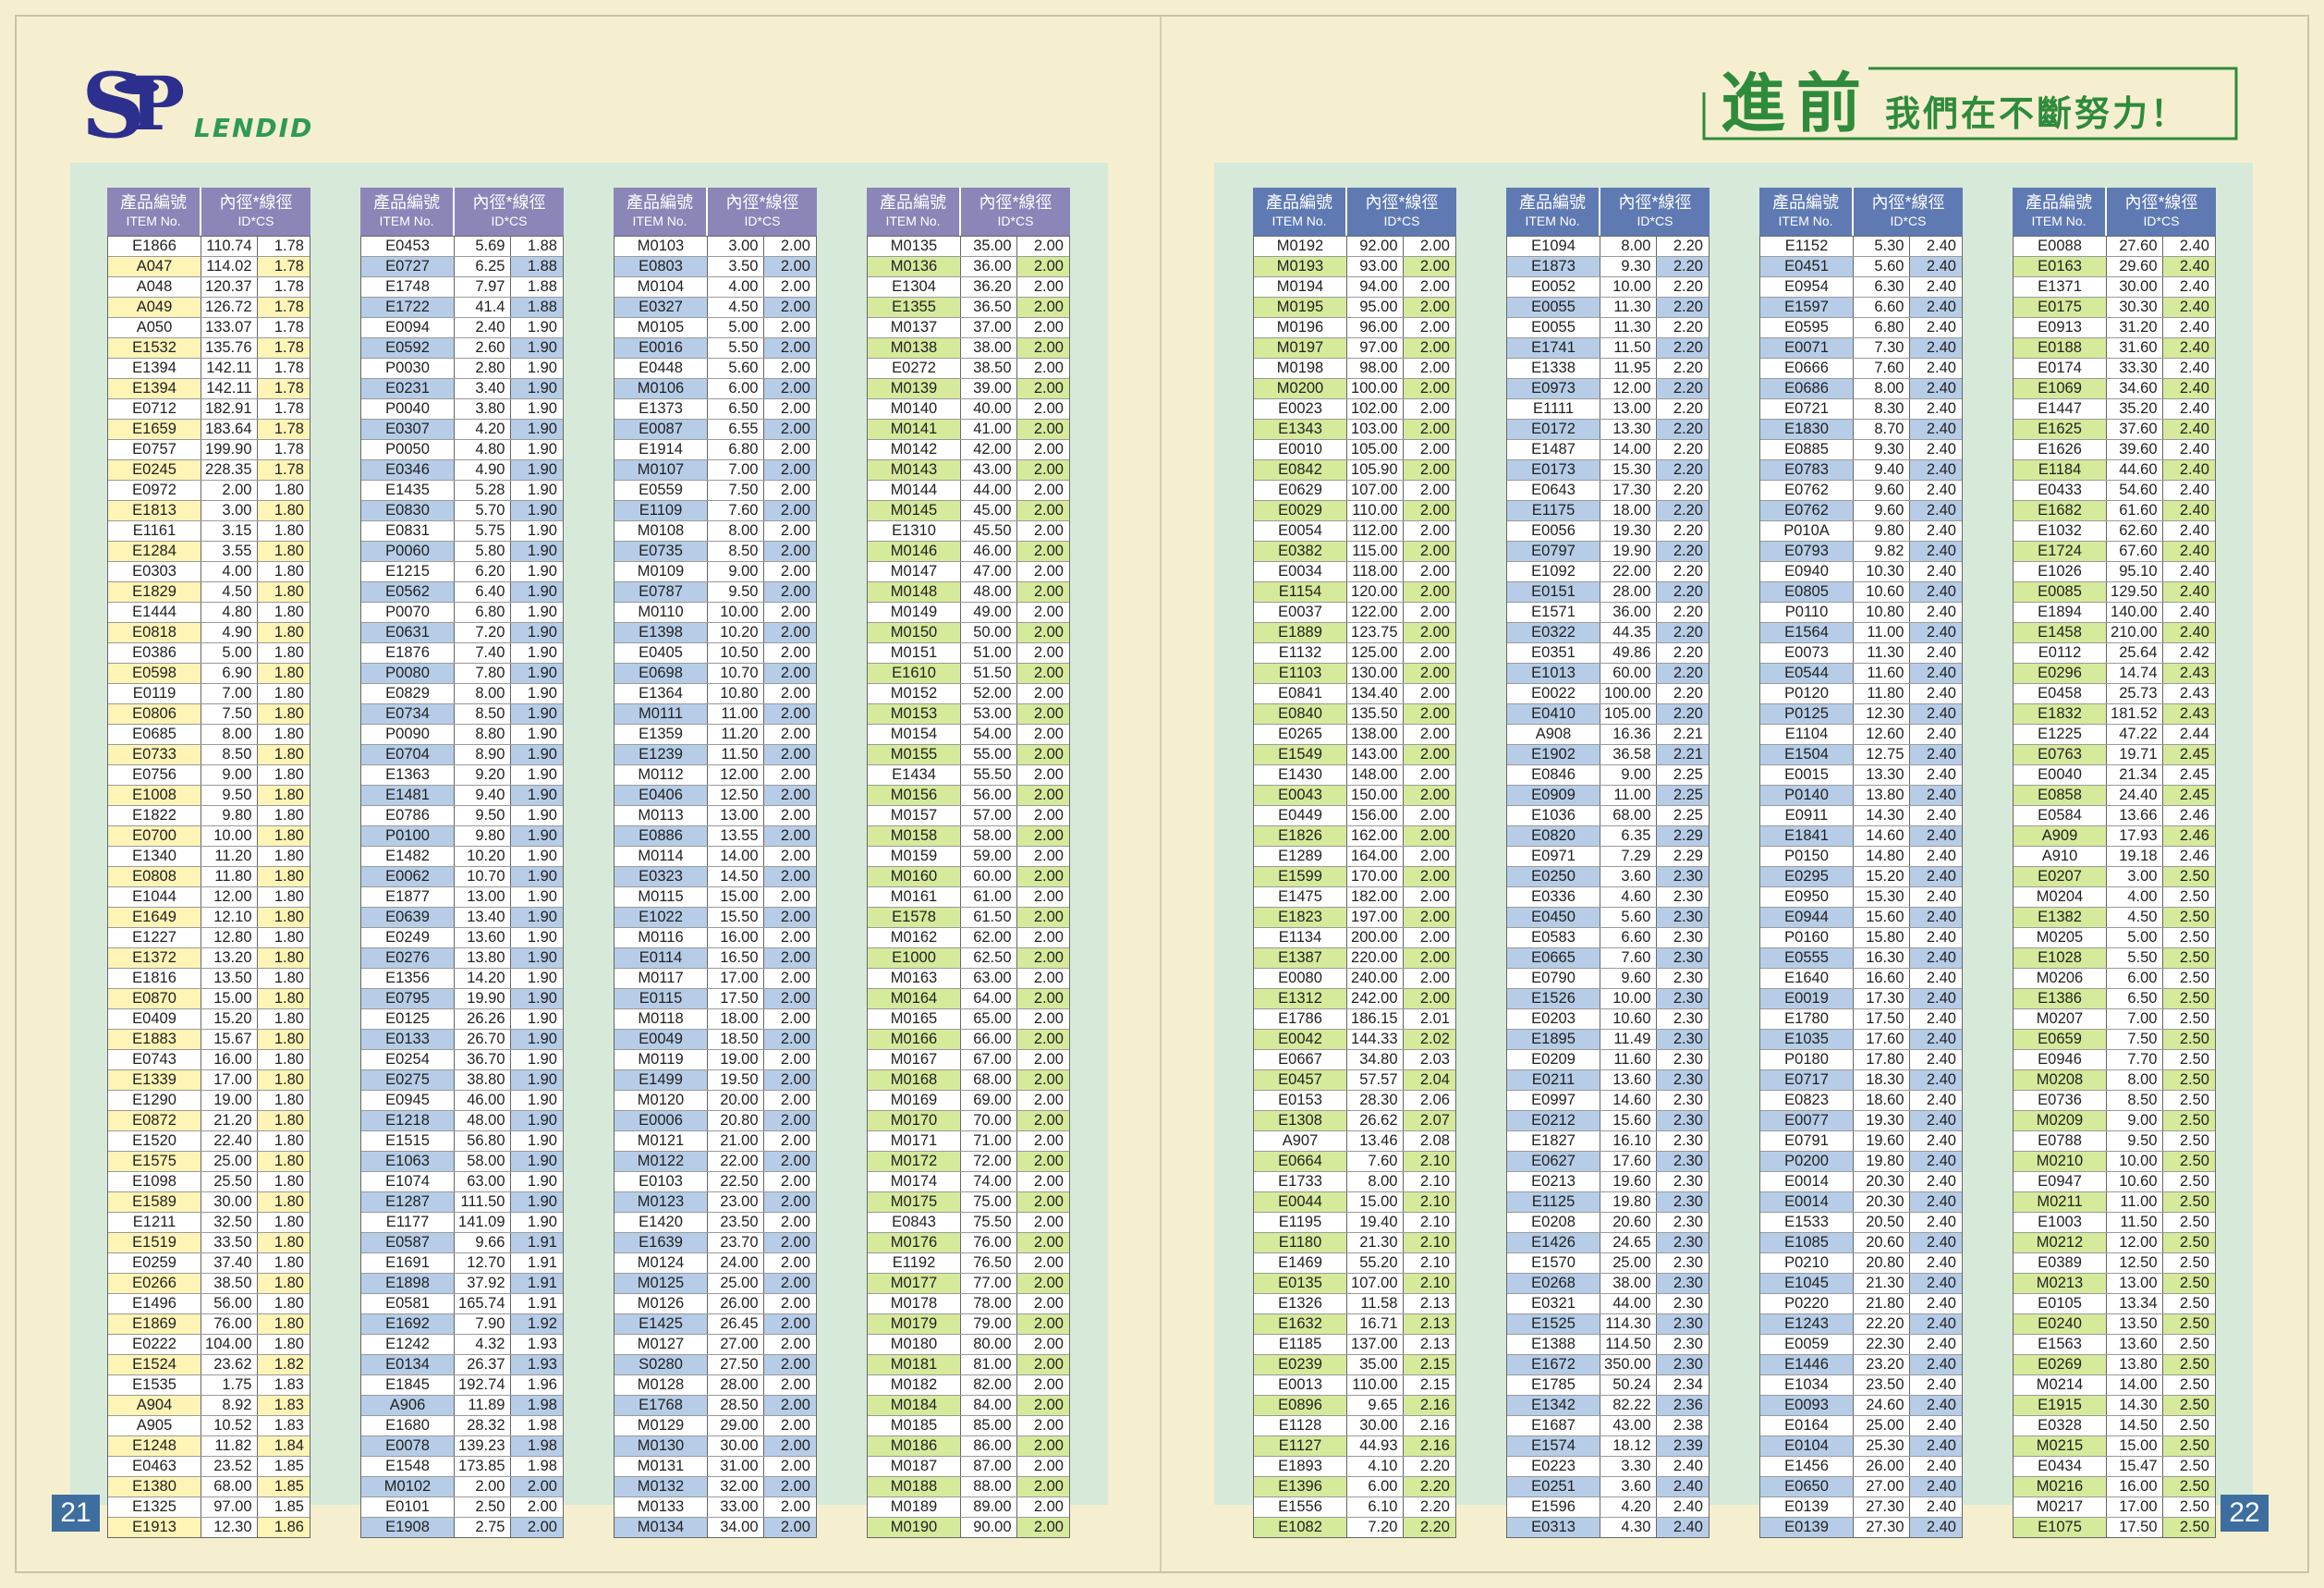 The height and width of the screenshot is (1588, 2324). What do you see at coordinates (1628, 1486) in the screenshot?
I see `inner-diameter-cell: 3.60` at bounding box center [1628, 1486].